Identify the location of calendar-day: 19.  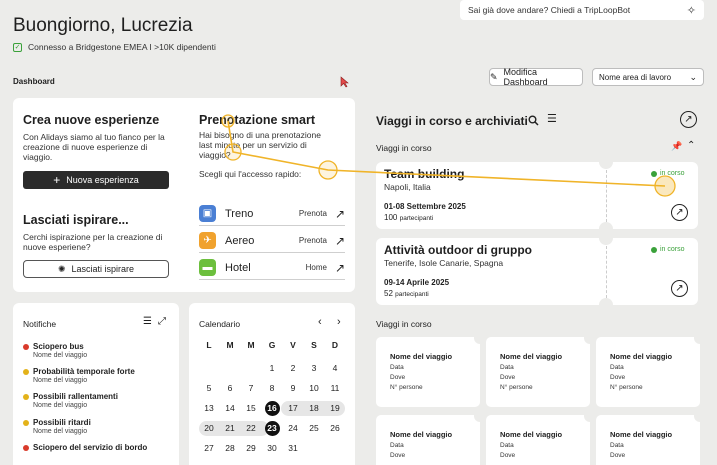
(335, 408).